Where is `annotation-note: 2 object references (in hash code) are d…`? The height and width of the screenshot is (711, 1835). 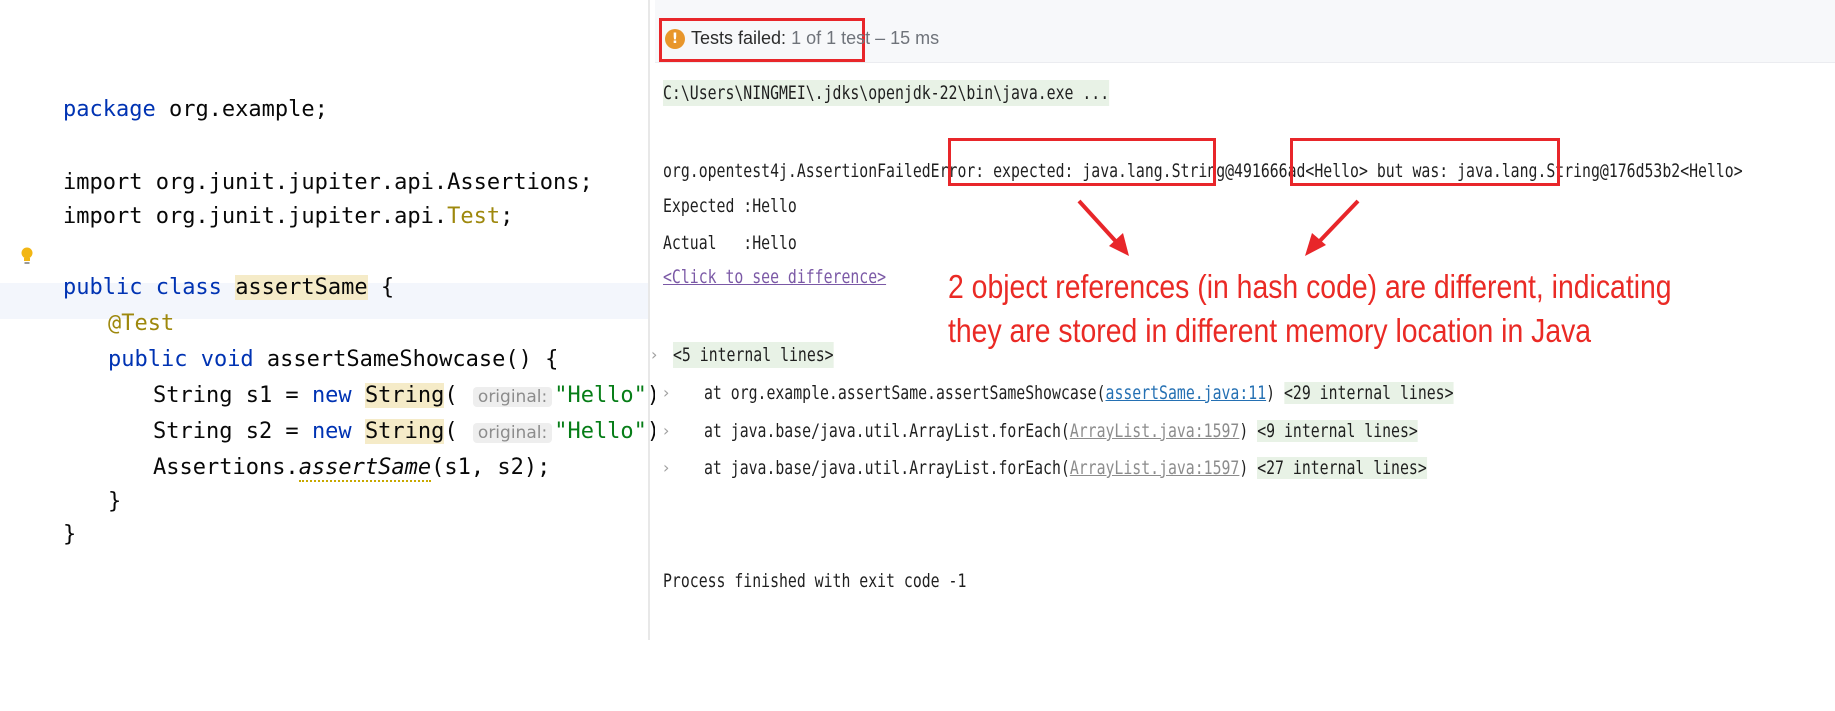
annotation-note: 2 object references (in hash code) are d… is located at coordinates (1322, 309).